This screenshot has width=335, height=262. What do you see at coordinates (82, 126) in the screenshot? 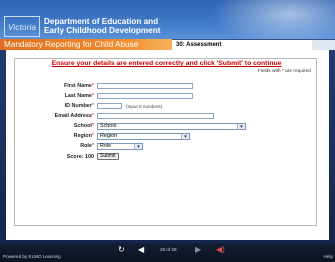
I see `school-label-text: School` at bounding box center [82, 126].